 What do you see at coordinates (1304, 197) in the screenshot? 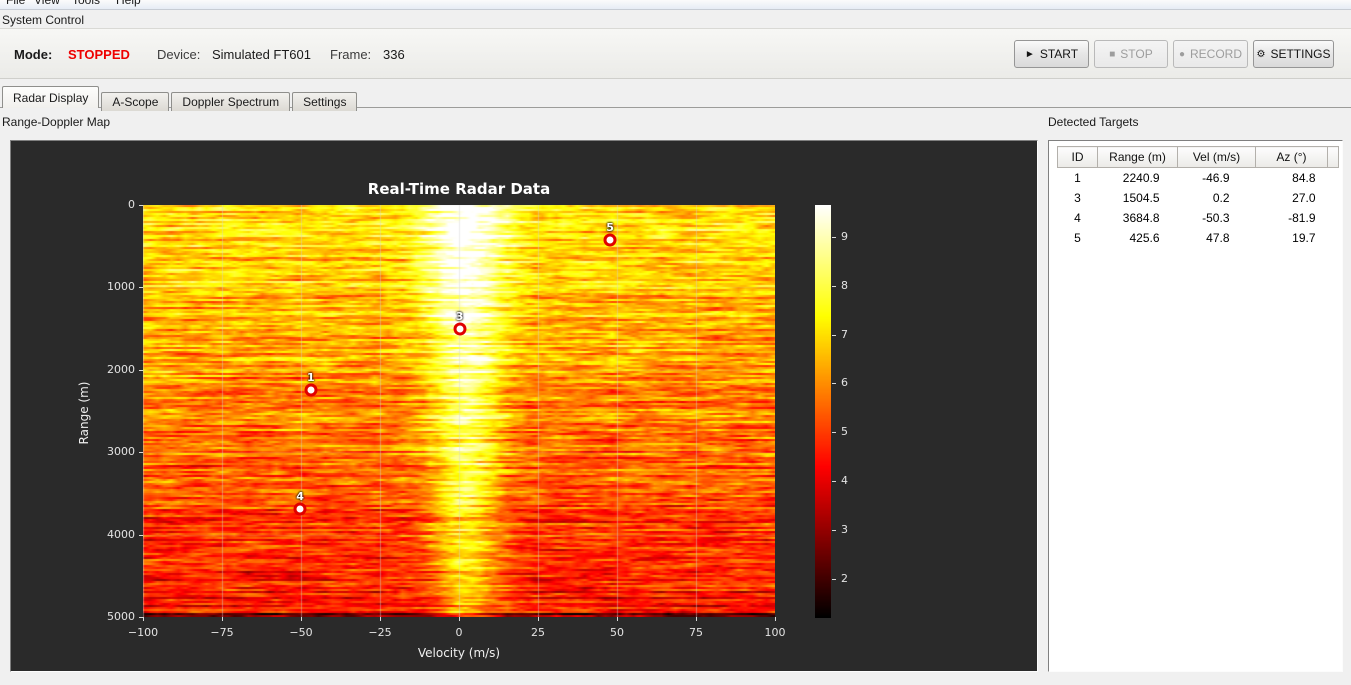
I see `target-az: 27.0` at bounding box center [1304, 197].